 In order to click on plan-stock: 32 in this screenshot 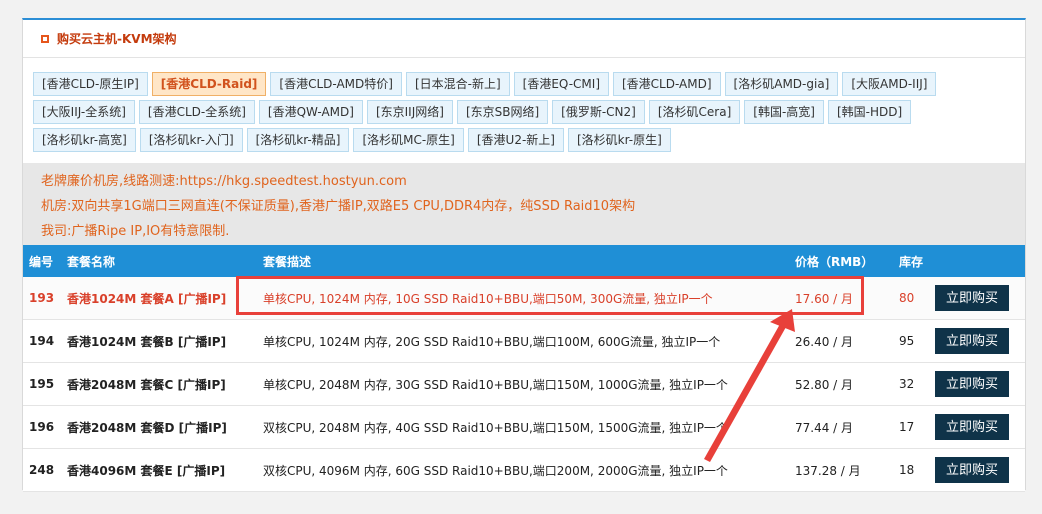, I will do `click(907, 384)`.